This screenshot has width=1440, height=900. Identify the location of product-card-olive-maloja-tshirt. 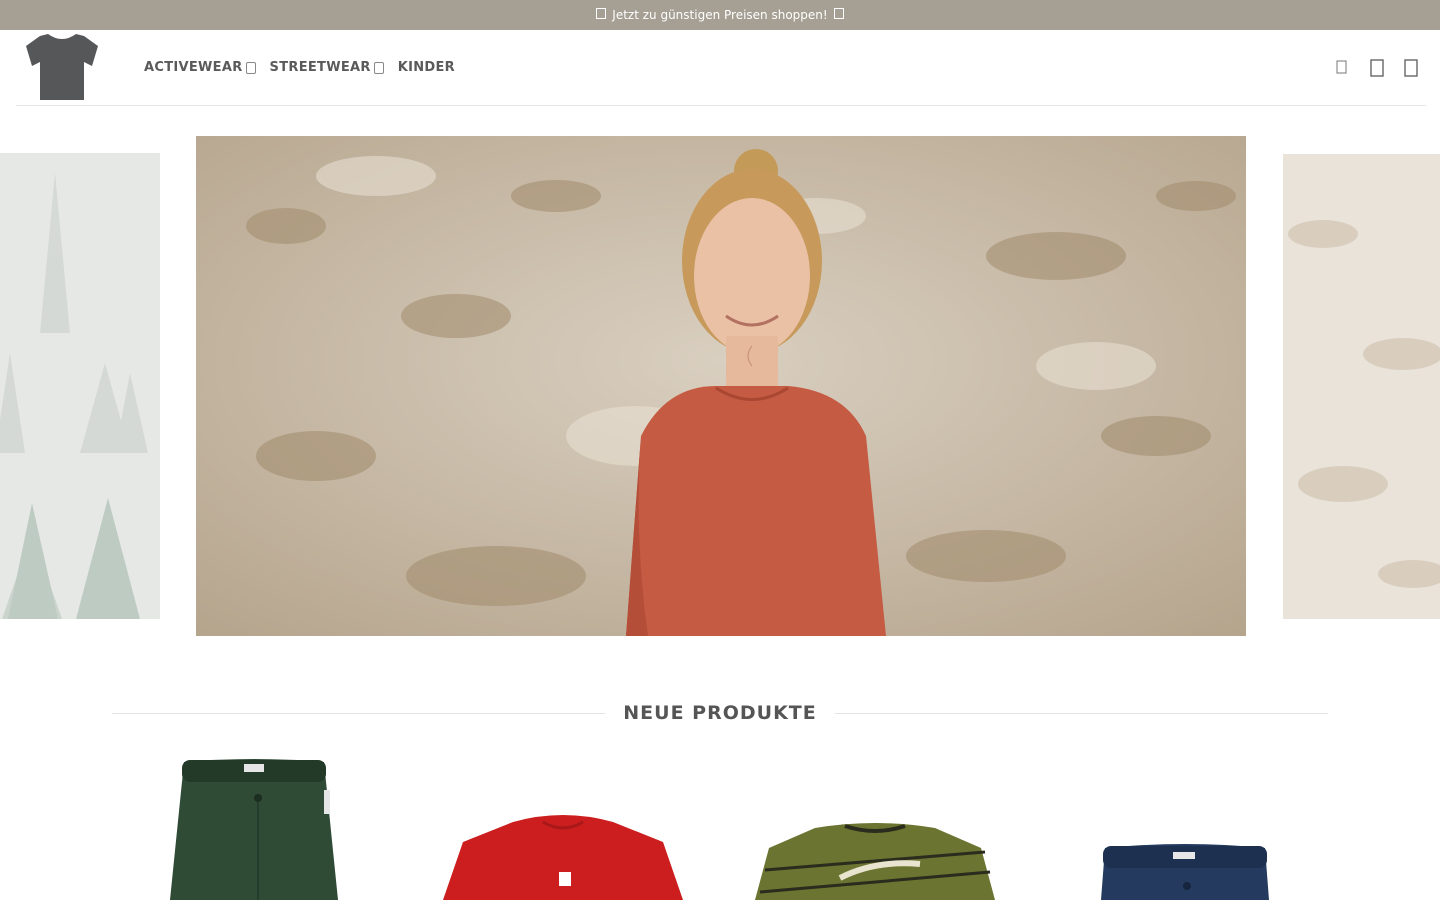
(875, 826).